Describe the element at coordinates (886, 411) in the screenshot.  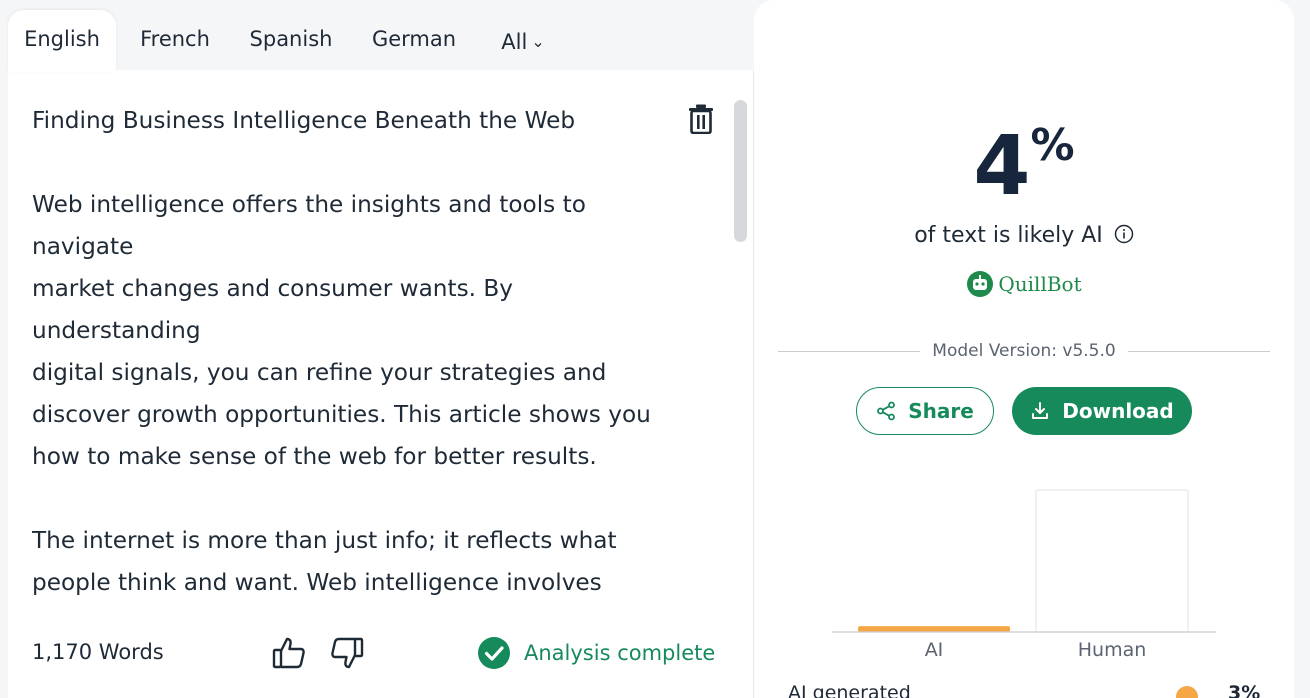
I see `share-icon` at that location.